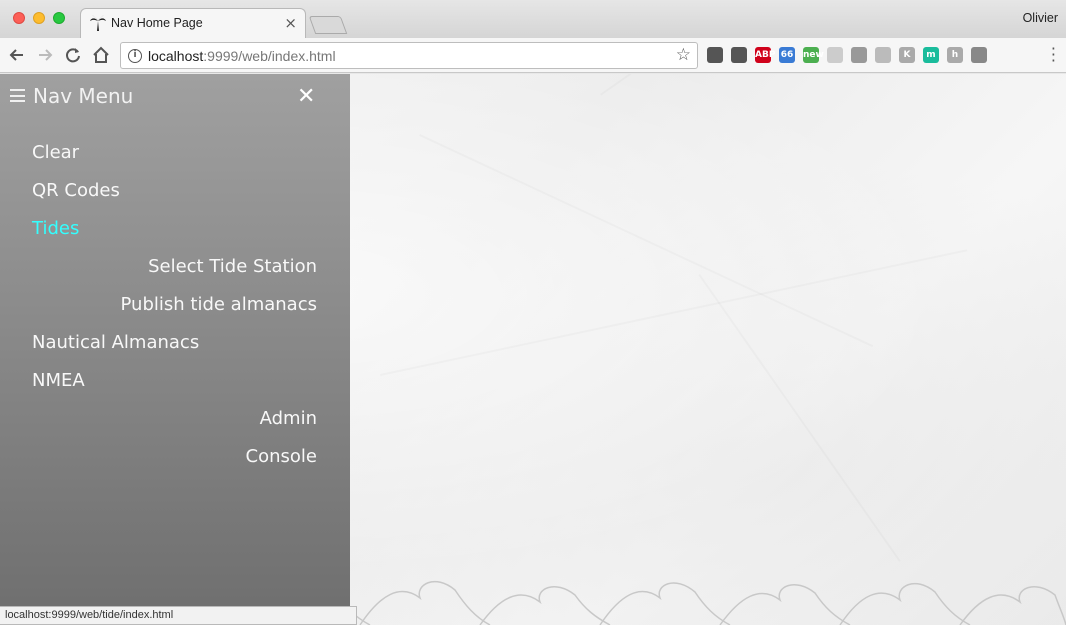 The image size is (1066, 625). I want to click on info-icon: i, so click(135, 56).